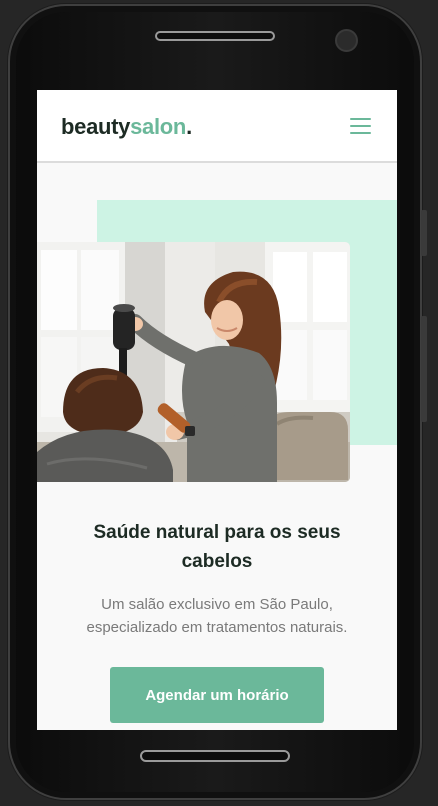 The image size is (438, 806). What do you see at coordinates (346, 40) in the screenshot?
I see `phone-camera` at bounding box center [346, 40].